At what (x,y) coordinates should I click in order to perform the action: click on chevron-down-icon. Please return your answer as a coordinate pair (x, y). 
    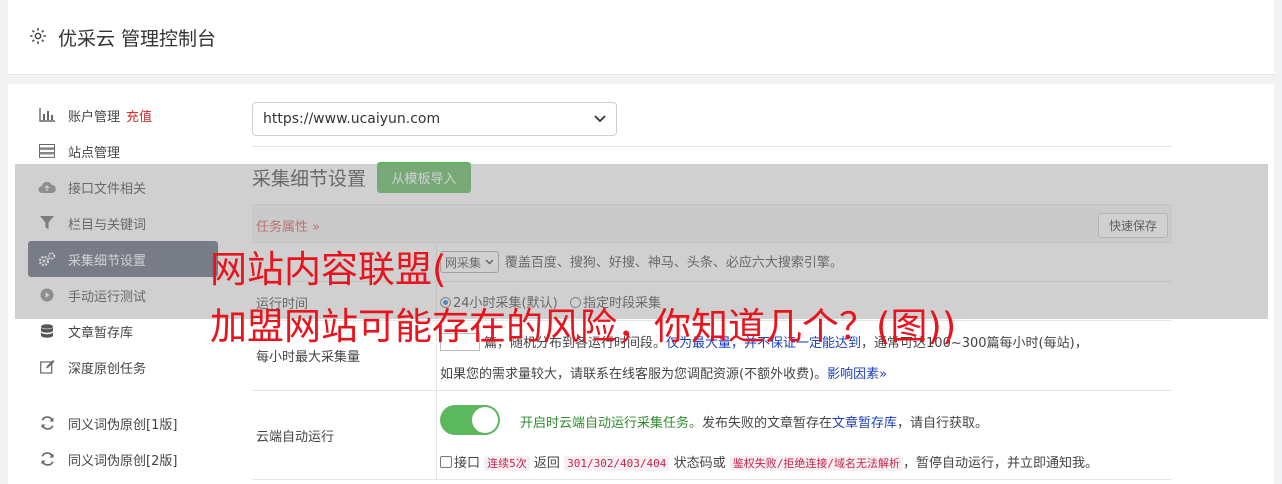
    Looking at the image, I should click on (600, 119).